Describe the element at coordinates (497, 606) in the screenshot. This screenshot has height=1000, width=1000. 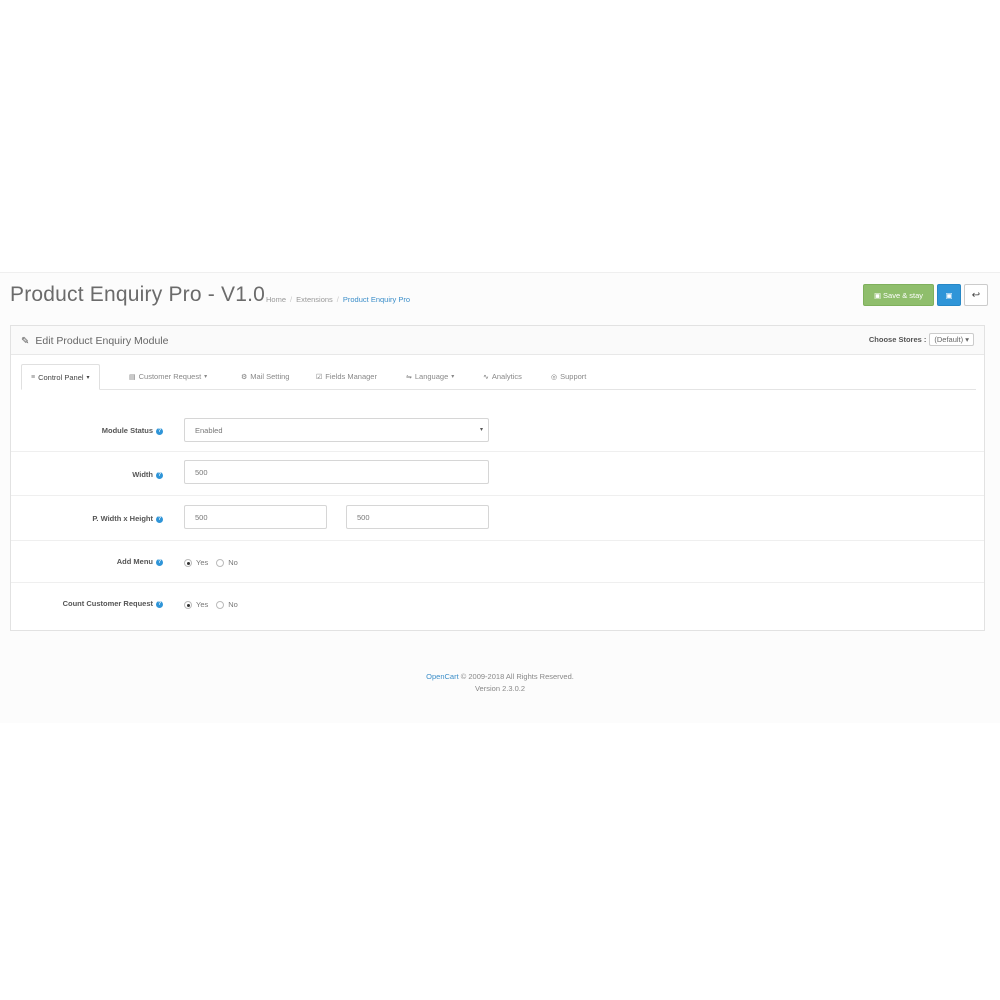
I see `form-row-count-request: Count Customer Request? Yes No` at that location.